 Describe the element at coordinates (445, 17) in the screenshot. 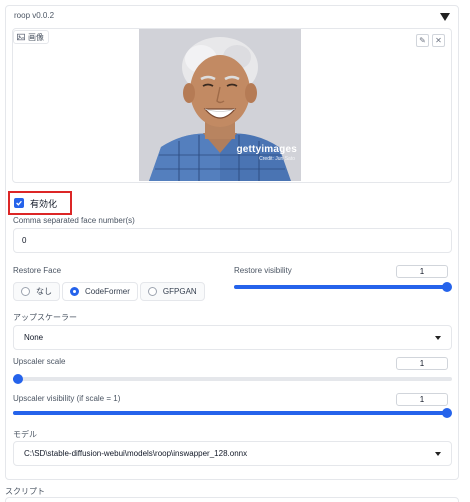

I see `collapse-triangle-icon` at that location.